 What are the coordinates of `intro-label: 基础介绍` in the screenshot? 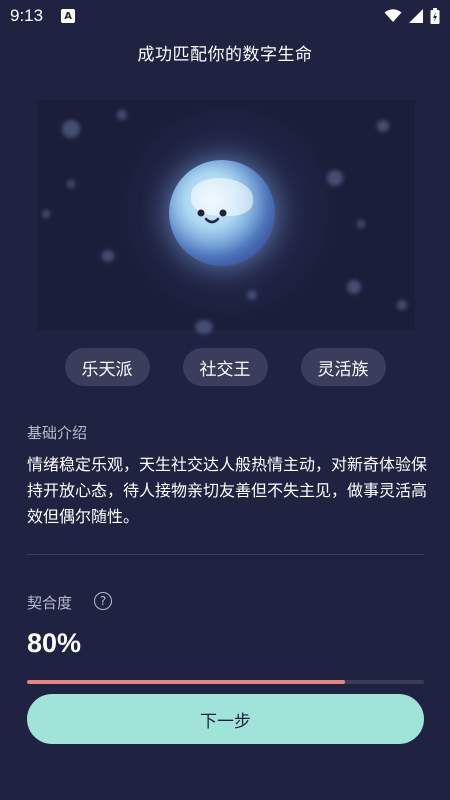 It's located at (57, 433).